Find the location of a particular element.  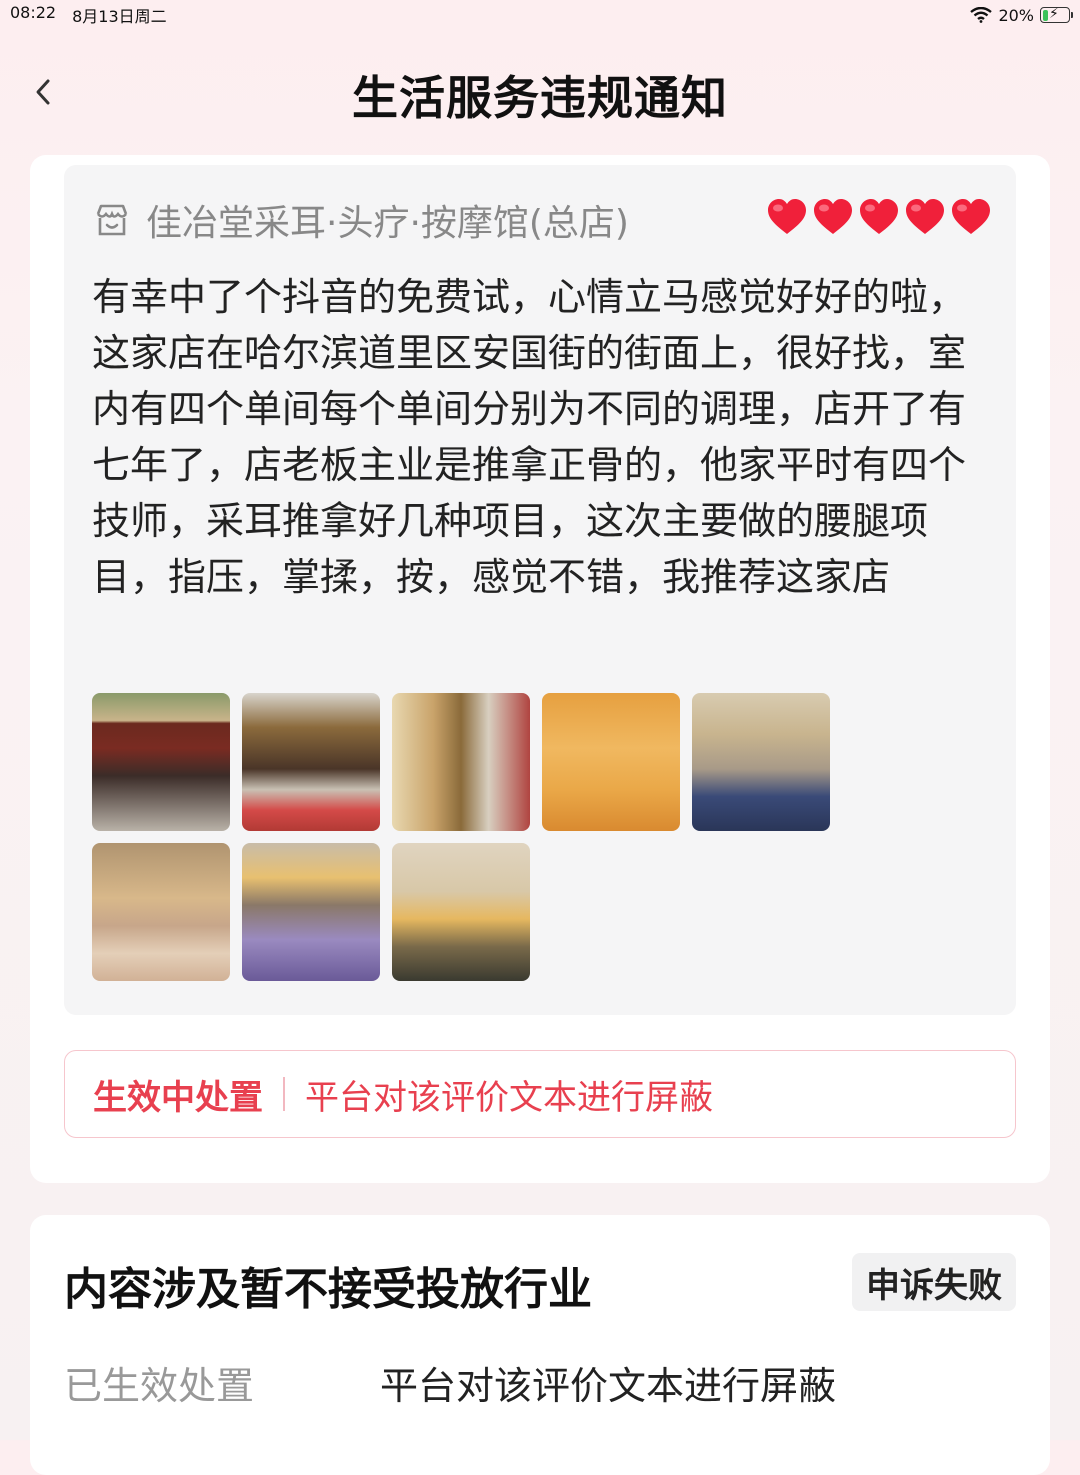

chevron-left-icon is located at coordinates (43, 92).